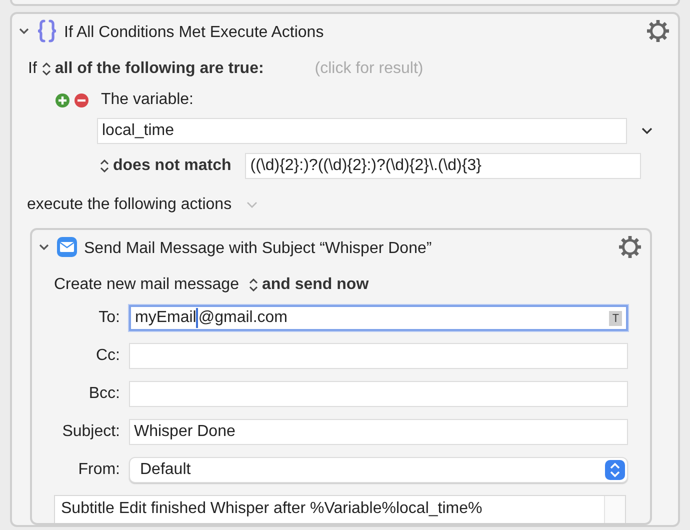 The height and width of the screenshot is (530, 690). Describe the element at coordinates (378, 470) in the screenshot. I see `from-popup: Default` at that location.